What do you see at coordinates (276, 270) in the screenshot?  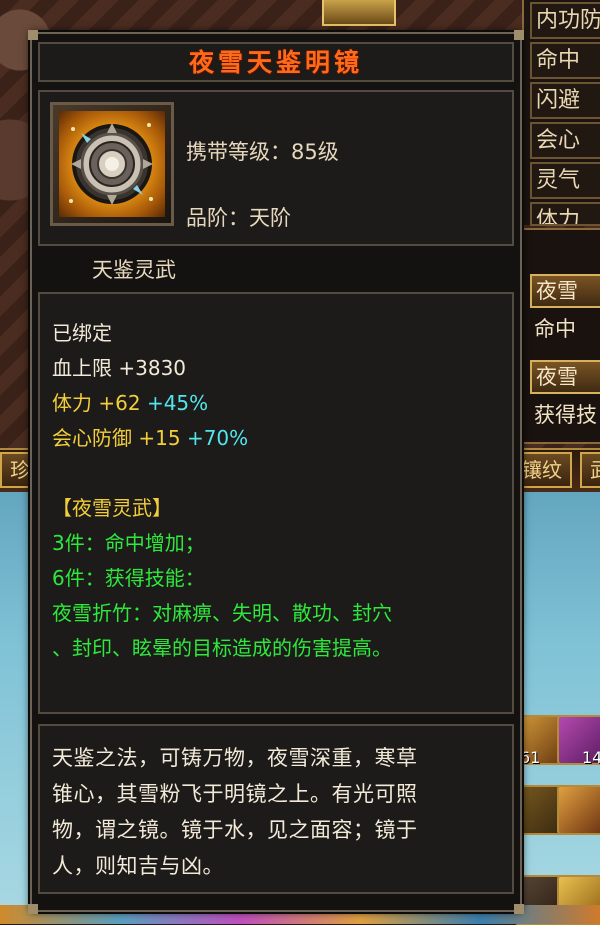 I see `category-bar: 天鉴灵武` at bounding box center [276, 270].